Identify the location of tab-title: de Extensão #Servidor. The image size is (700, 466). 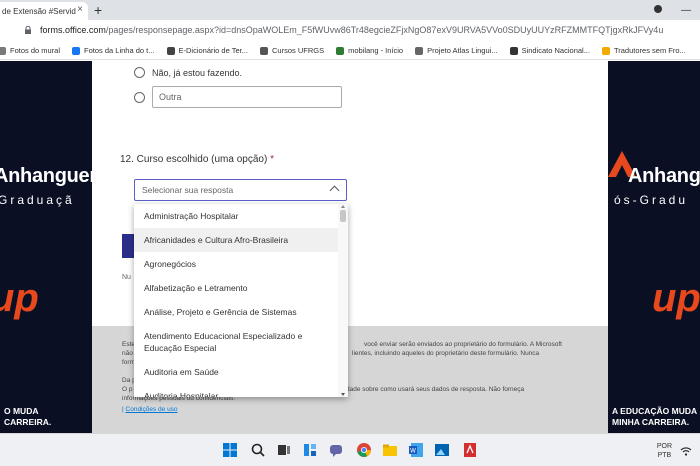
(39, 11).